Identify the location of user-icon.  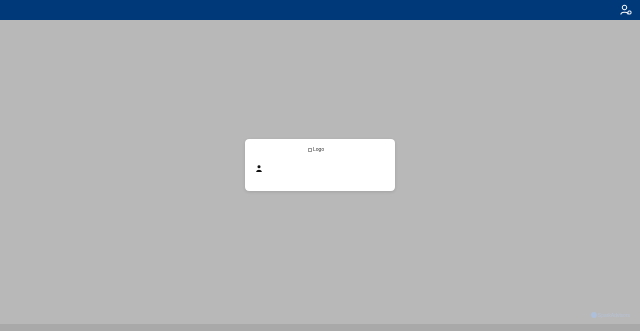
(259, 168).